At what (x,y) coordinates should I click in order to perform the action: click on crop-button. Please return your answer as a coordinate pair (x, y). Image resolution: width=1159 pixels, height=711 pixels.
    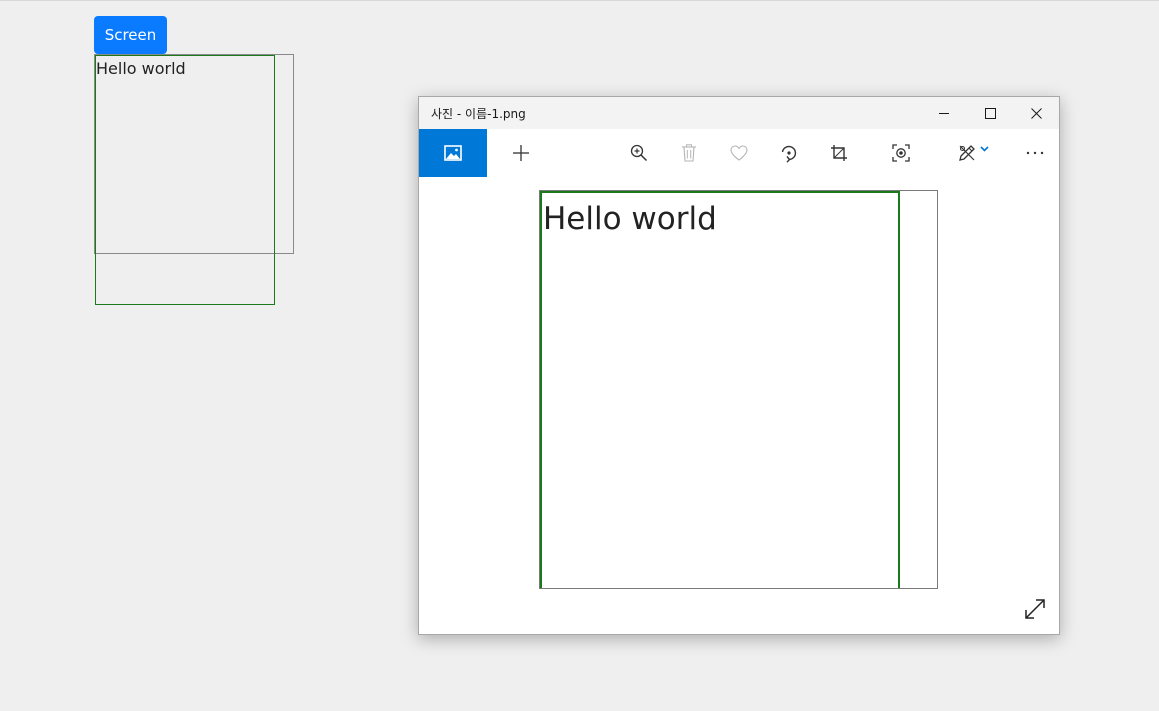
    Looking at the image, I should click on (839, 153).